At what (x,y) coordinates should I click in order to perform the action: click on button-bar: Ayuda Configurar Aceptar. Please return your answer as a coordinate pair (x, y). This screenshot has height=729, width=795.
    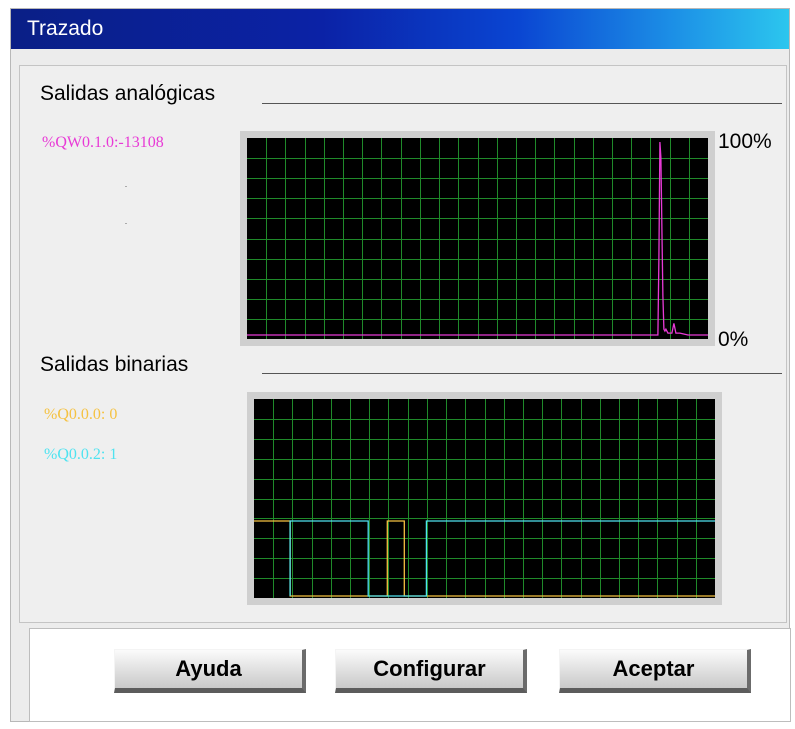
    Looking at the image, I should click on (410, 675).